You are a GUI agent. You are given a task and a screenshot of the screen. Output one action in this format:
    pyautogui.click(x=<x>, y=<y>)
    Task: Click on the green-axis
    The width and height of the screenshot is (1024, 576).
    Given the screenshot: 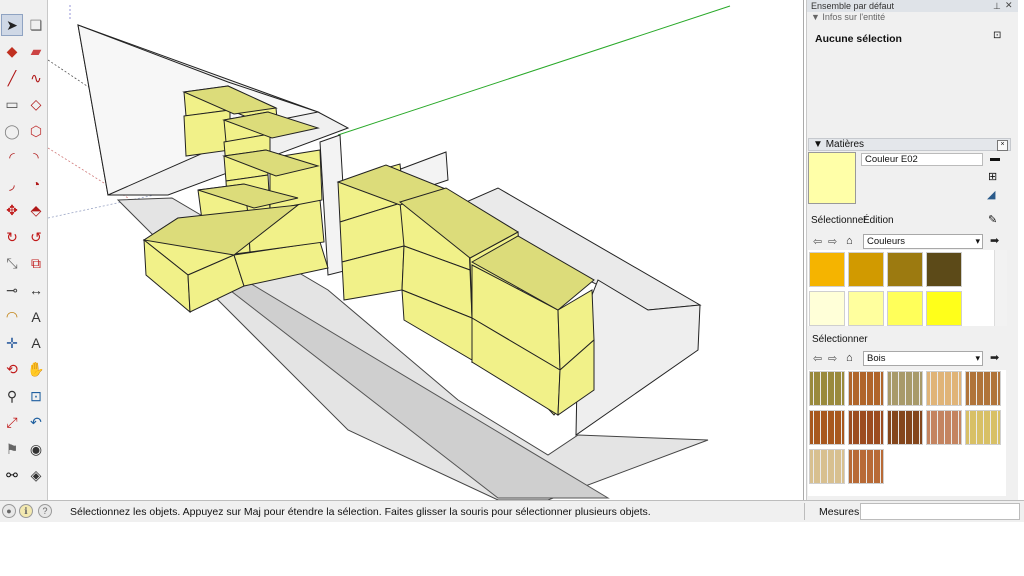 What is the action you would take?
    pyautogui.click(x=534, y=70)
    